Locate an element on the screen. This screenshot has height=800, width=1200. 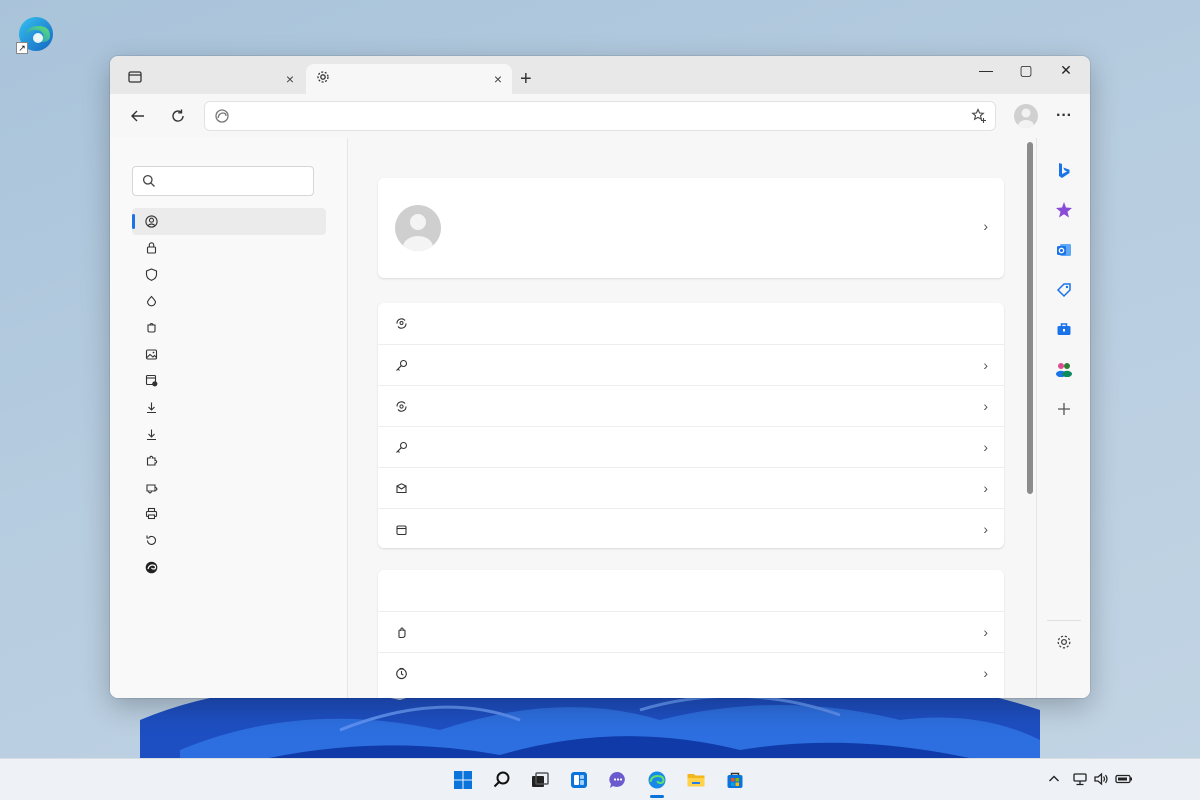
nav-item-extensions is located at coordinates (229, 460).